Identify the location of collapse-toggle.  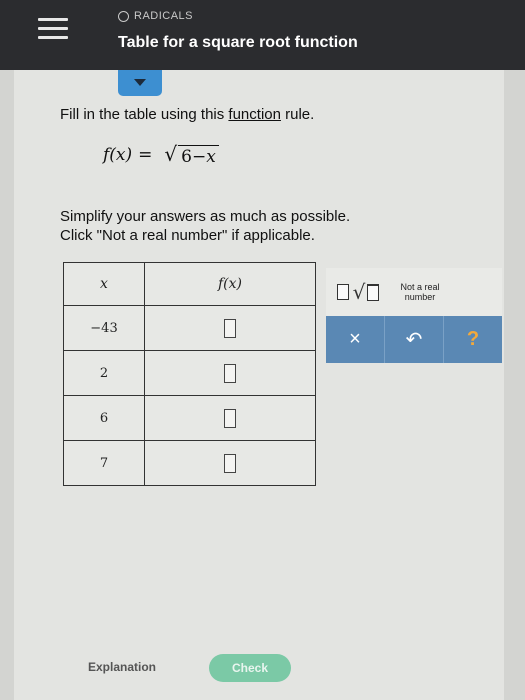
(140, 83).